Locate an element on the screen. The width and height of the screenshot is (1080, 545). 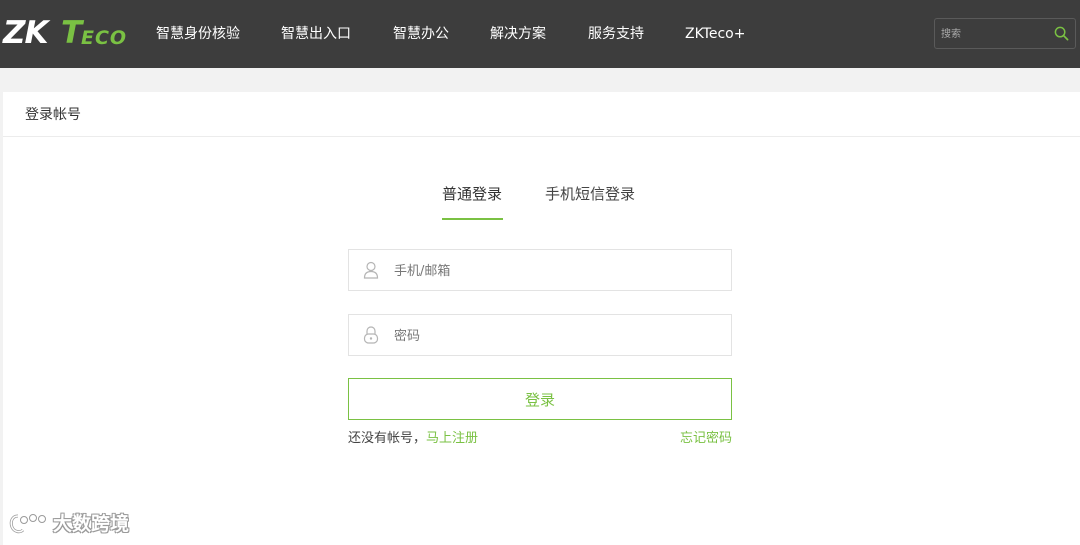
nav-item-solutions: 解决方案 is located at coordinates (518, 34).